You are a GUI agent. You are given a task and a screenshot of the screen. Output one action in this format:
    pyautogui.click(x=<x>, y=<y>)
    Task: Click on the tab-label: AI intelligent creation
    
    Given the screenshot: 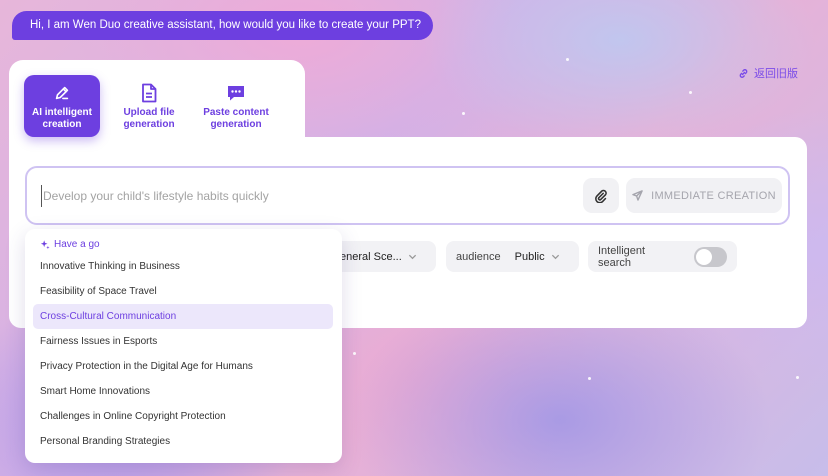 What is the action you would take?
    pyautogui.click(x=62, y=118)
    